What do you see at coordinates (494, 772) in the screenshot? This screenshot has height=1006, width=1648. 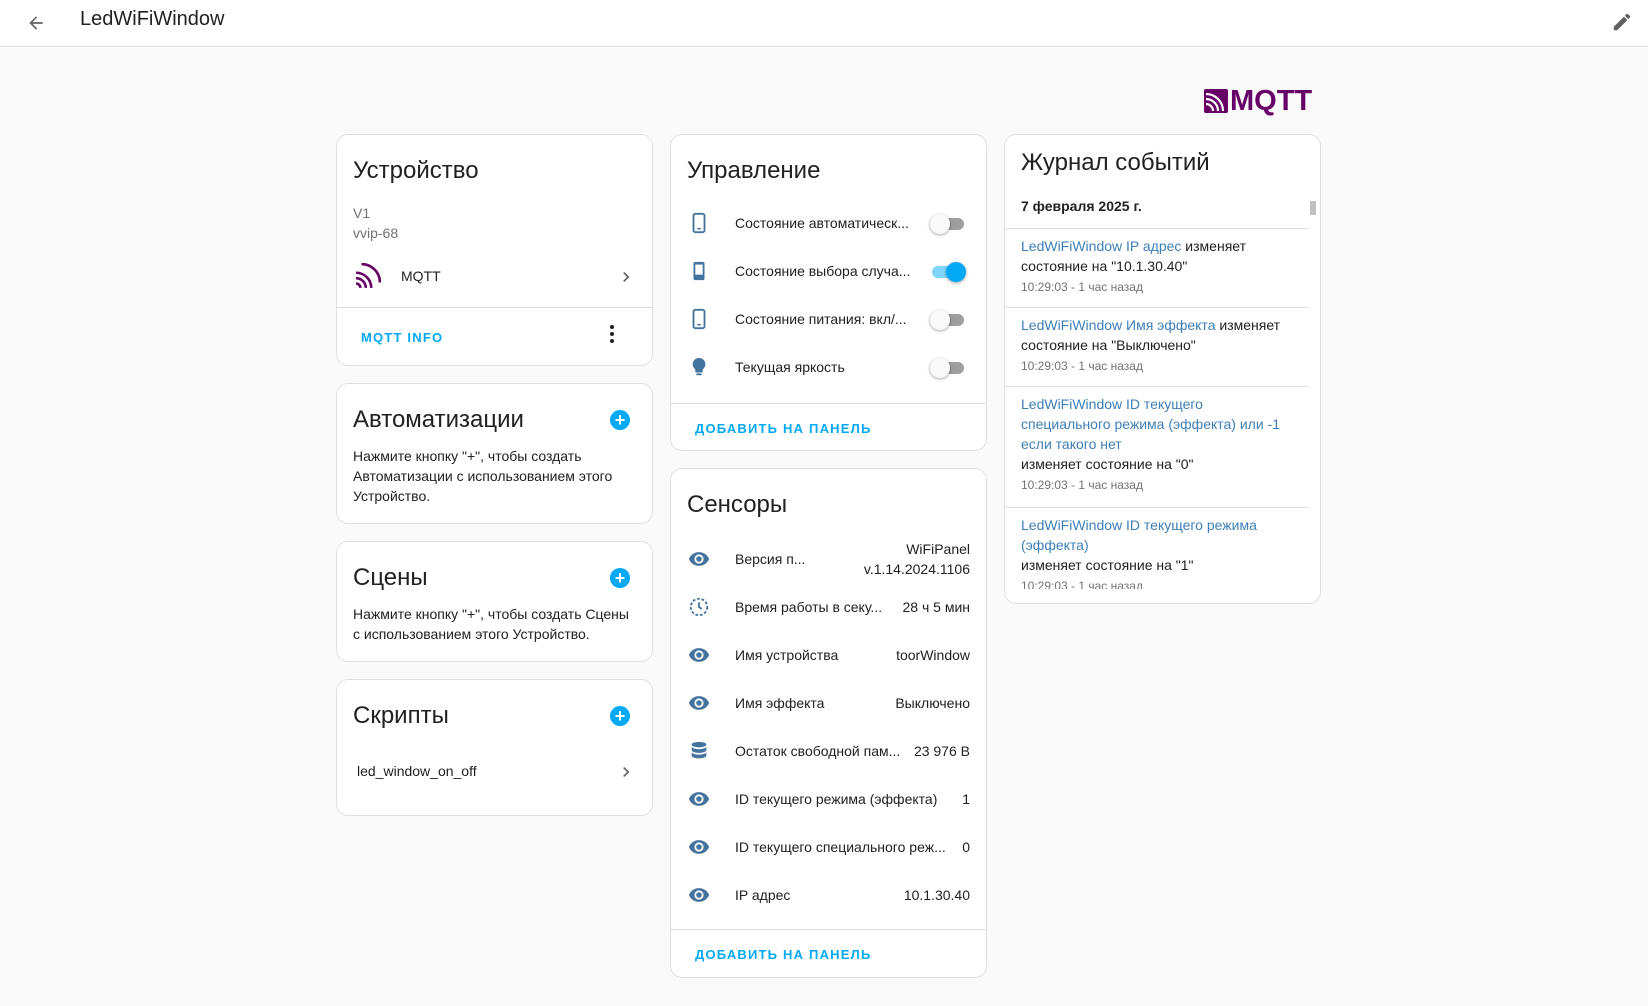 I see `script-row: led_window_on_off` at bounding box center [494, 772].